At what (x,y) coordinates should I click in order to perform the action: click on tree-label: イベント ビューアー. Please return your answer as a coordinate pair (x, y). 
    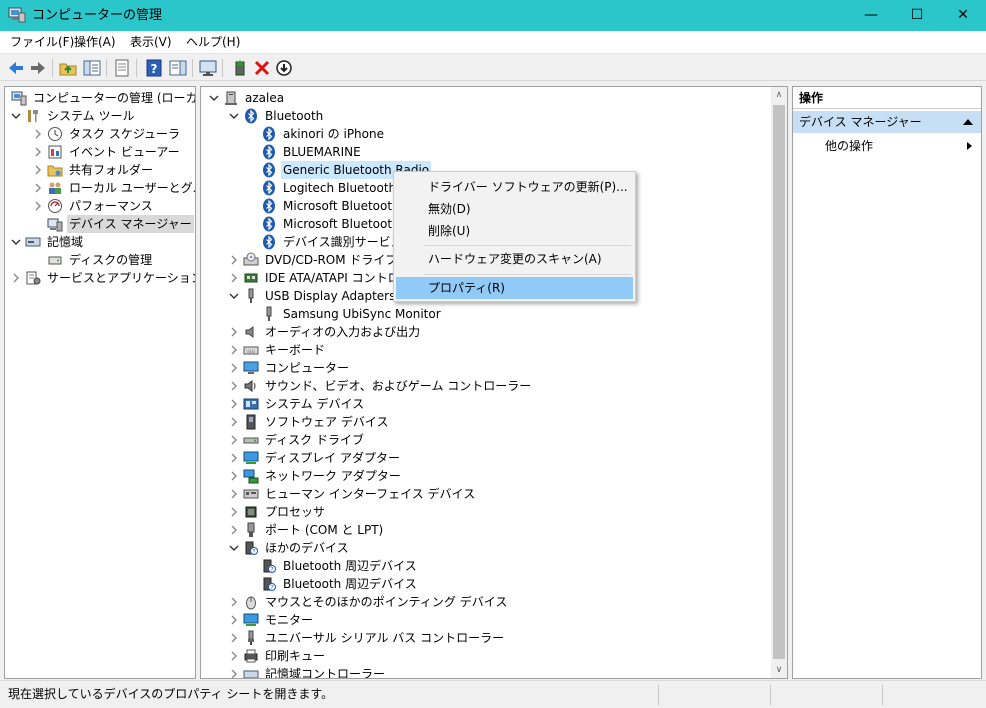
    Looking at the image, I should click on (124, 152).